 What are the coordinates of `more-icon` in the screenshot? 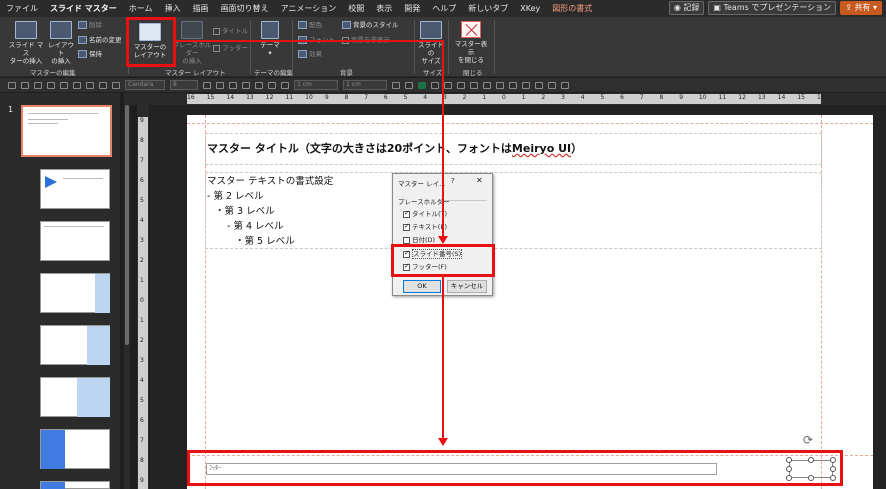 It's located at (565, 85).